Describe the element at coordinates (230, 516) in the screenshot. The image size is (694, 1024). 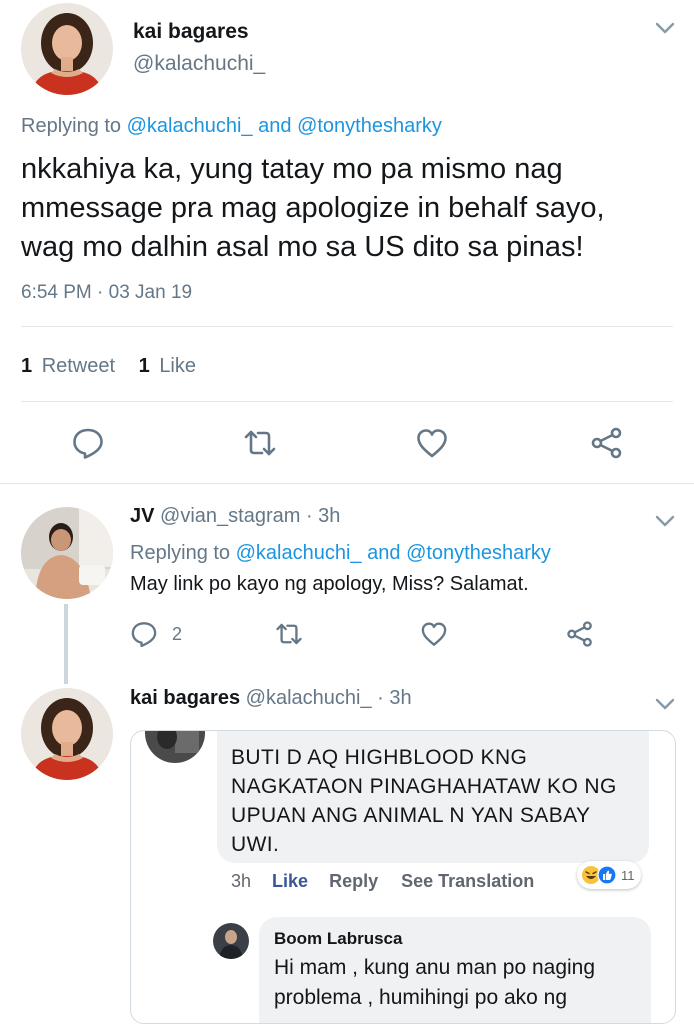
I see `author-handle: @vian_stagram` at that location.